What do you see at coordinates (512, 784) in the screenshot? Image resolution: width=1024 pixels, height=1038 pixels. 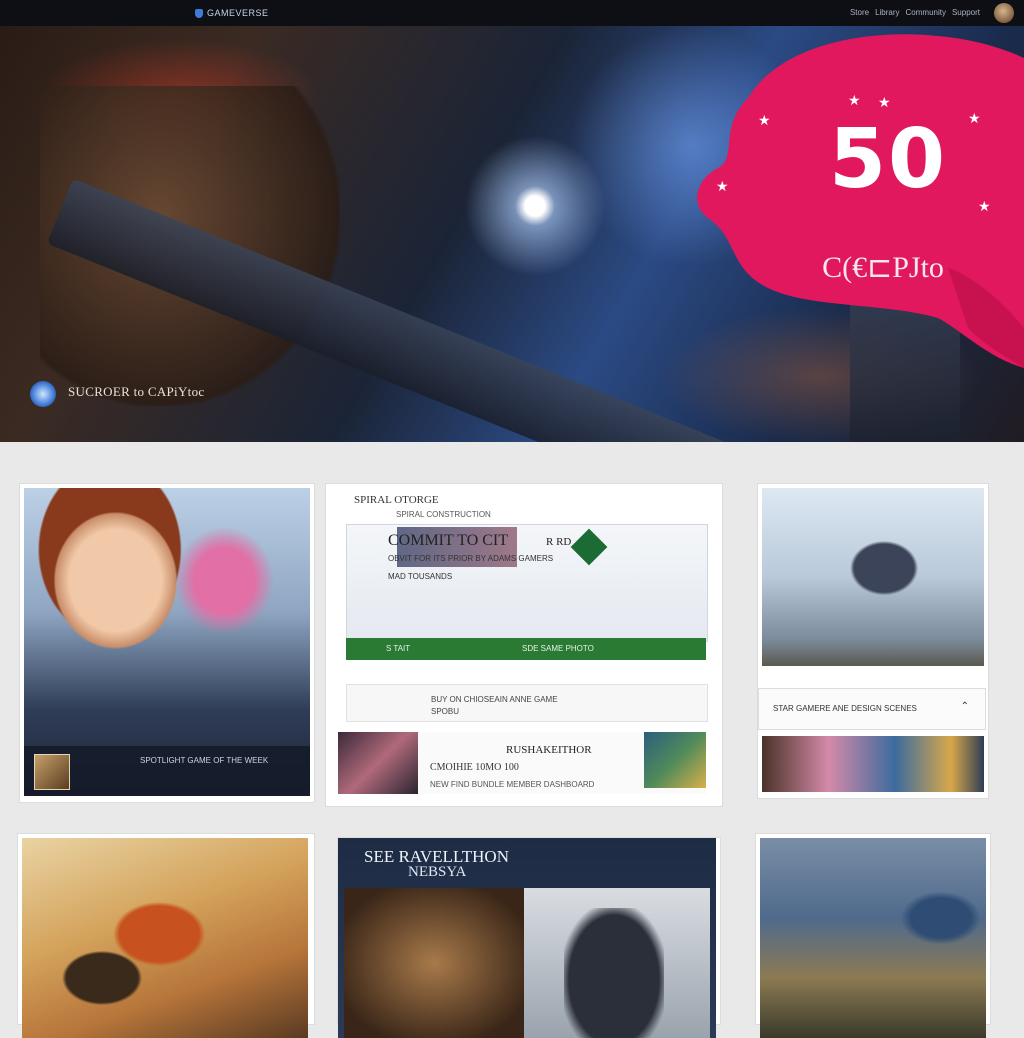 I see `list-item-meta: NEW FIND BUNDLE MEMBER DASHBOARD` at bounding box center [512, 784].